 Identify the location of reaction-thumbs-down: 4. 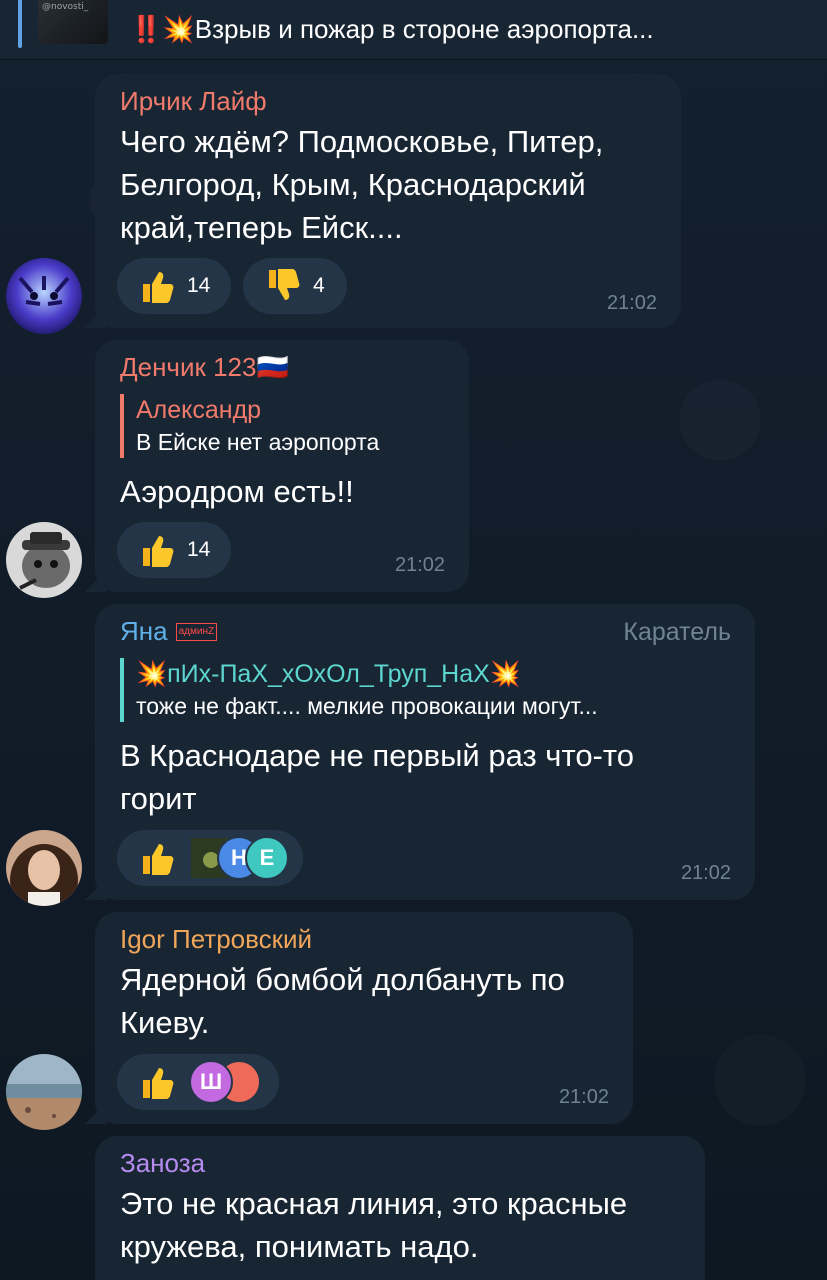
(295, 286).